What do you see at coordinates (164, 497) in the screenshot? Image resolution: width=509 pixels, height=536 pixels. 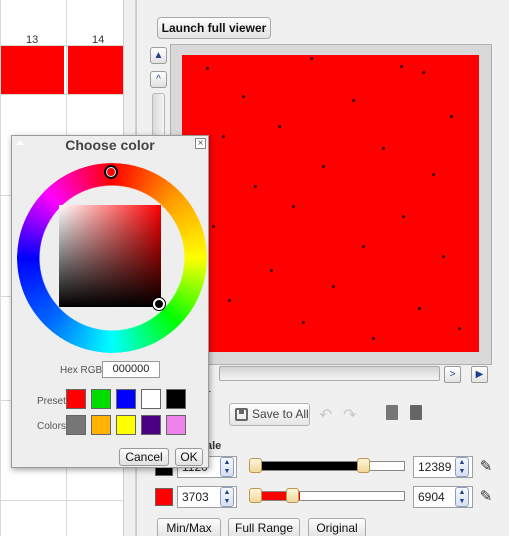 I see `channel-color-swatch` at bounding box center [164, 497].